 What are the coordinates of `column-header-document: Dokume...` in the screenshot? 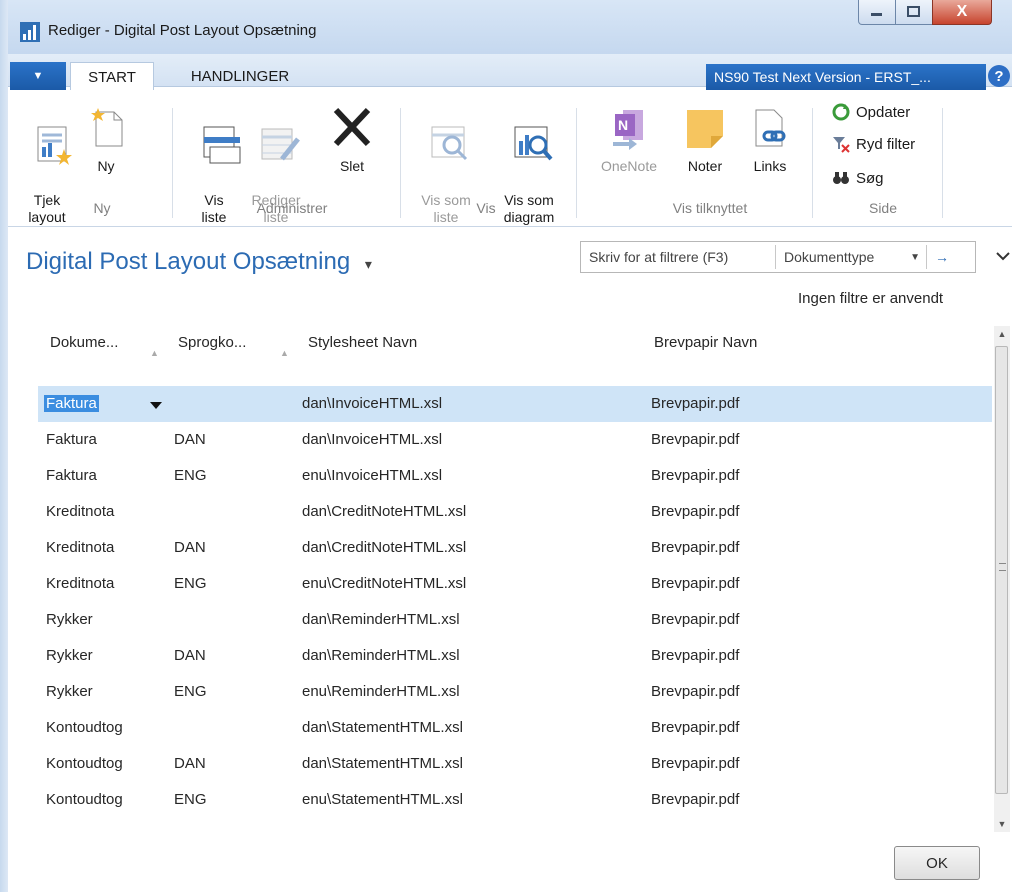 It's located at (84, 342).